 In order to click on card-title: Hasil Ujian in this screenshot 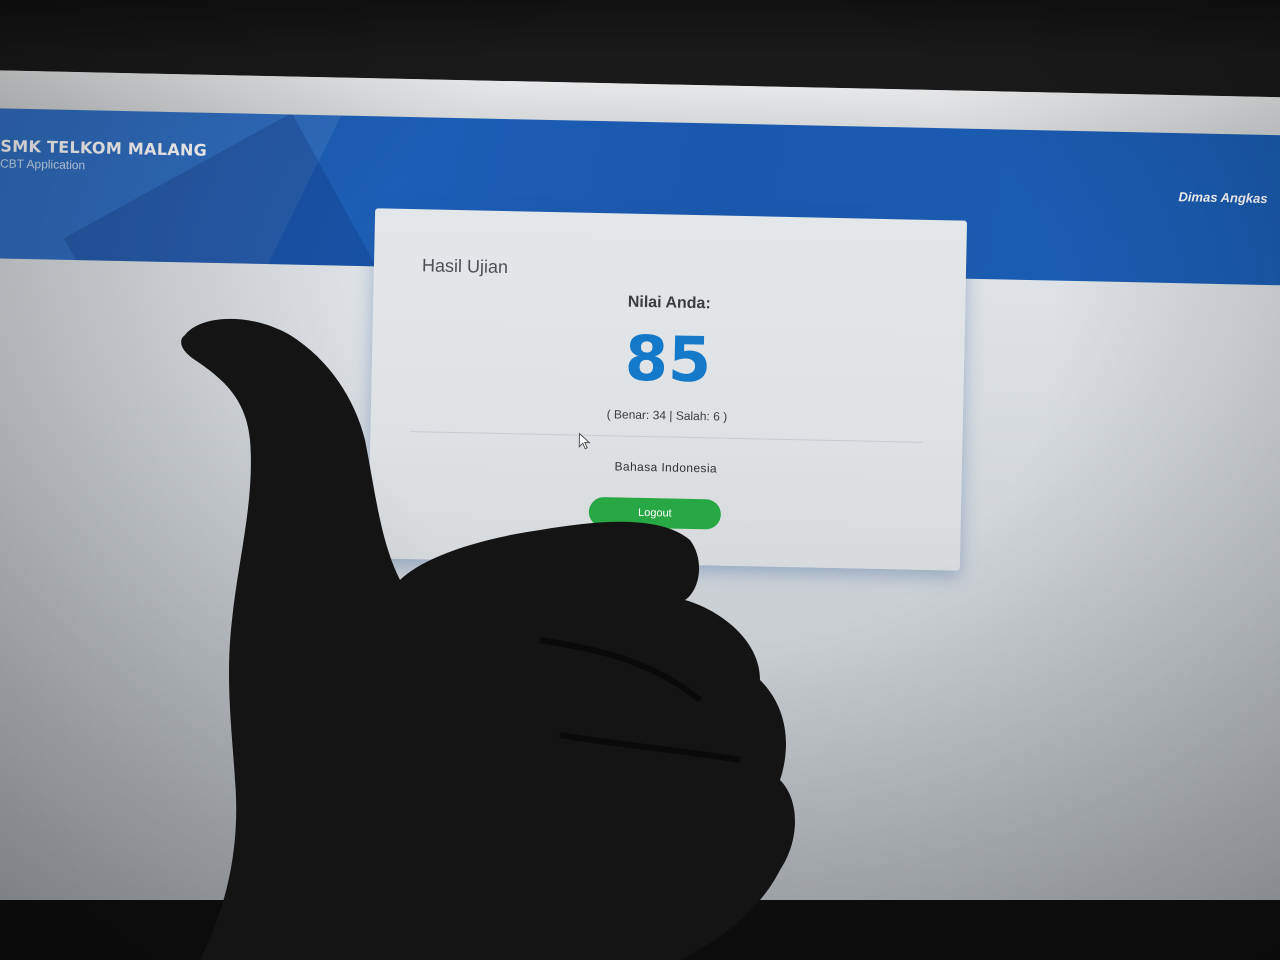, I will do `click(465, 266)`.